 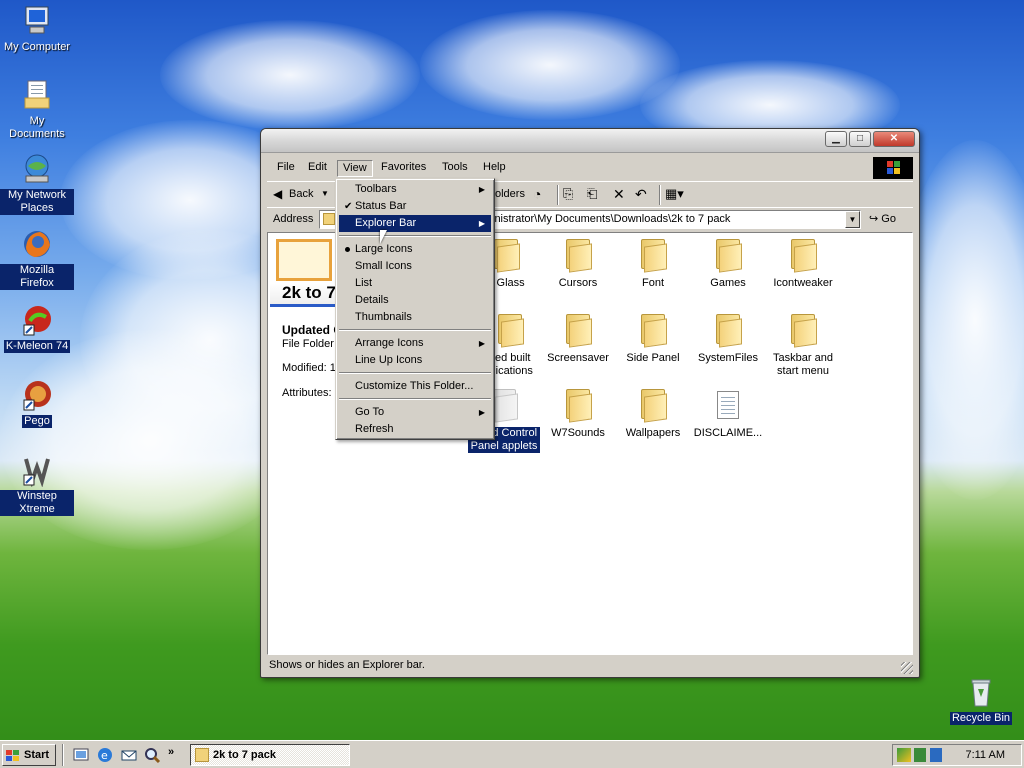 I want to click on file-item: Taskbar and start menu, so click(x=803, y=346).